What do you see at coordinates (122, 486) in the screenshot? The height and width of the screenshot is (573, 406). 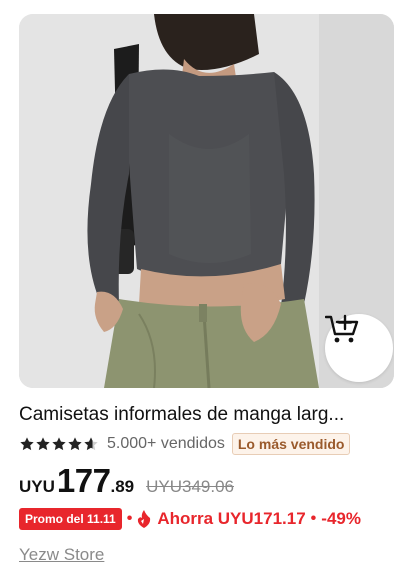 I see `price-decimal: .89` at bounding box center [122, 486].